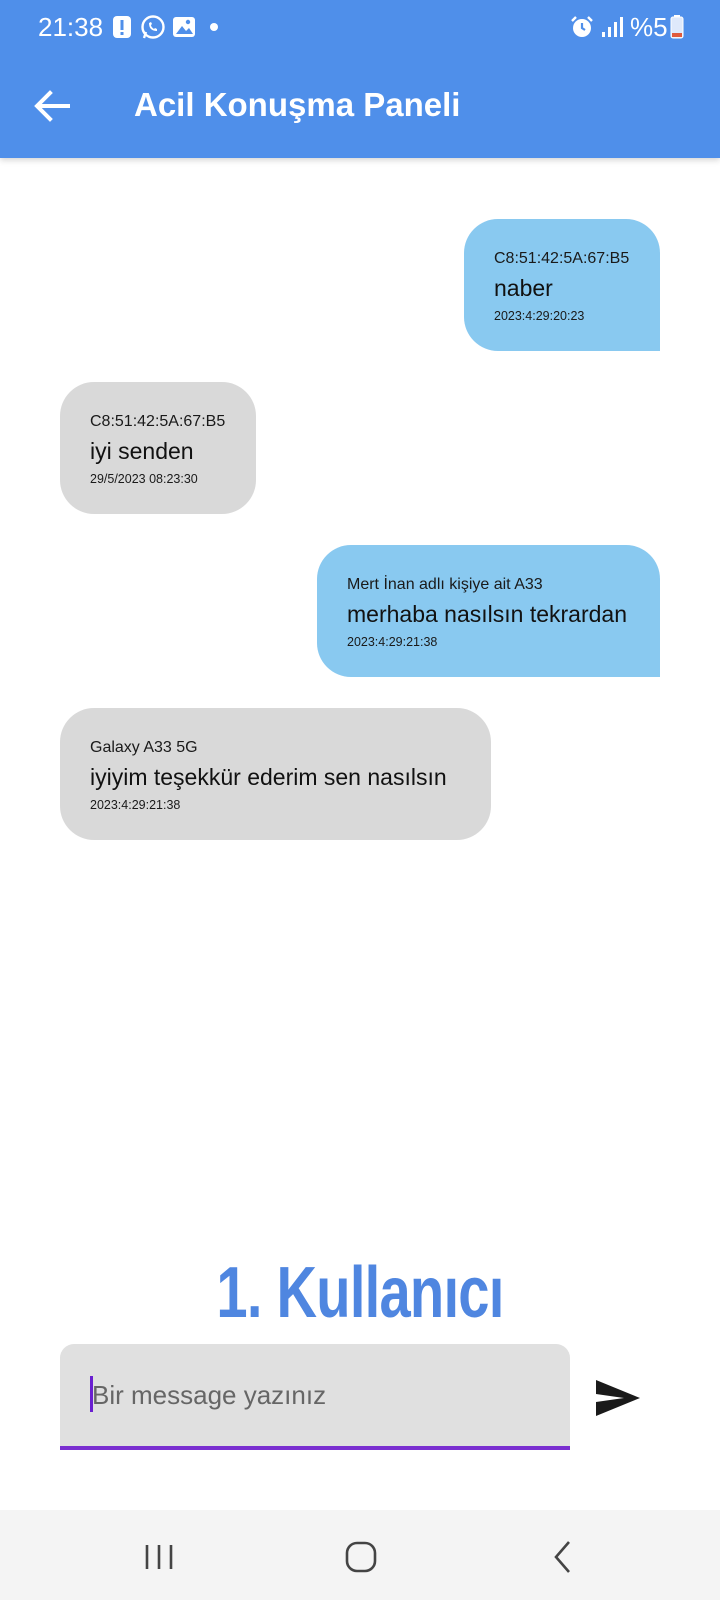 The height and width of the screenshot is (1600, 720). I want to click on message-sender: Galaxy A33 5G, so click(144, 747).